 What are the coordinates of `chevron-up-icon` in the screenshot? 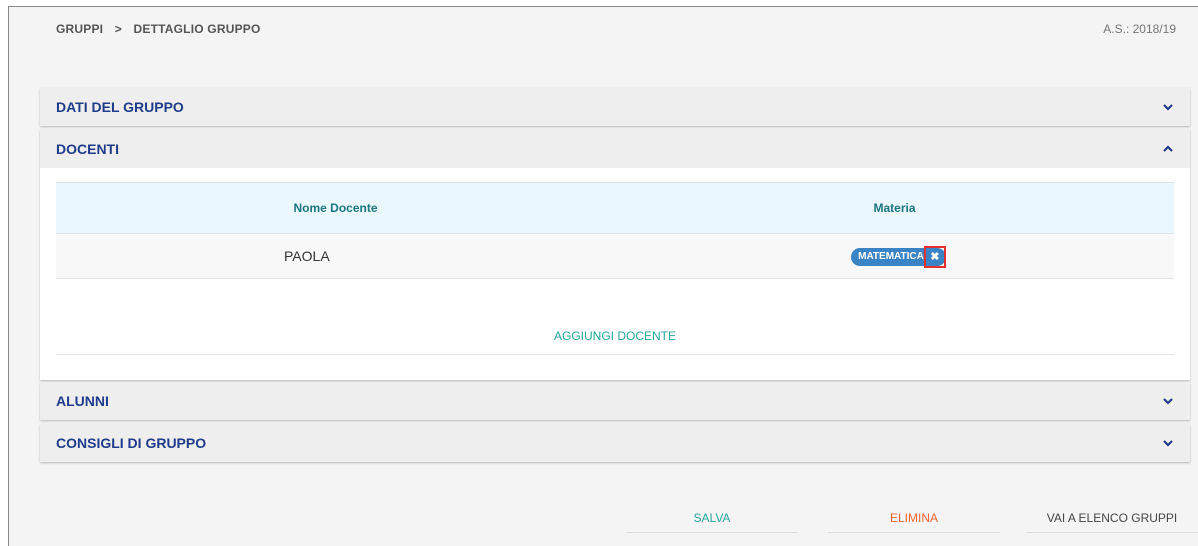 It's located at (1168, 148).